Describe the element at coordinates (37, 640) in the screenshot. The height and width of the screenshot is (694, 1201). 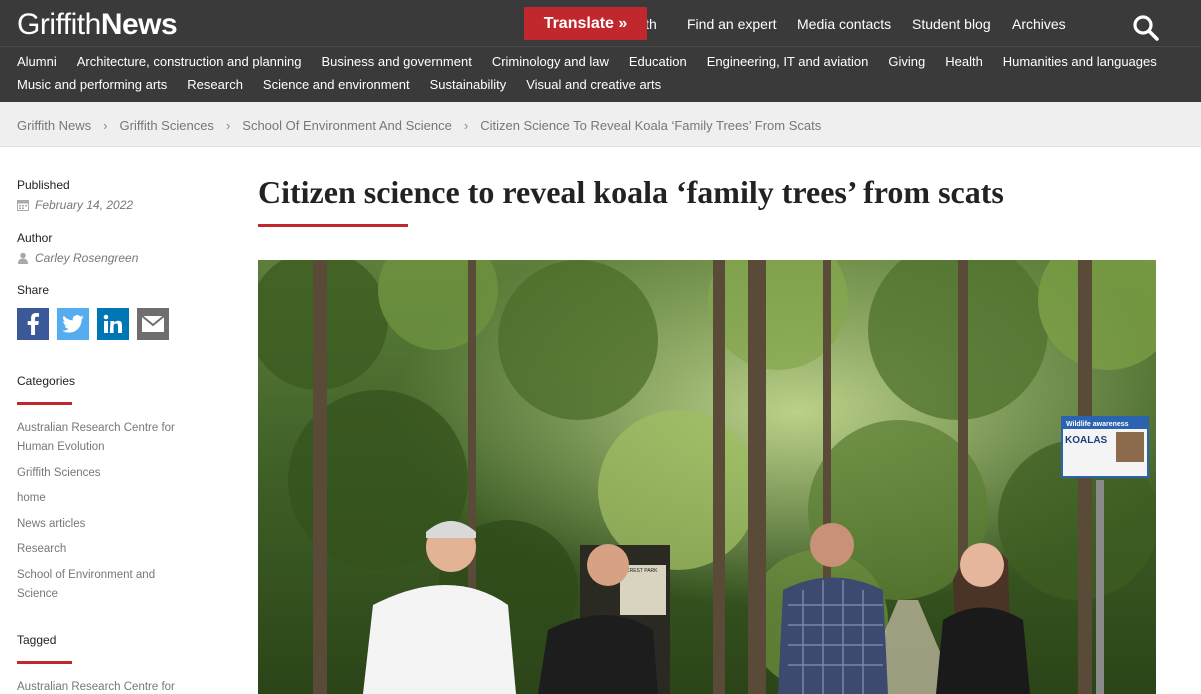
I see `tagged-label: Tagged` at that location.